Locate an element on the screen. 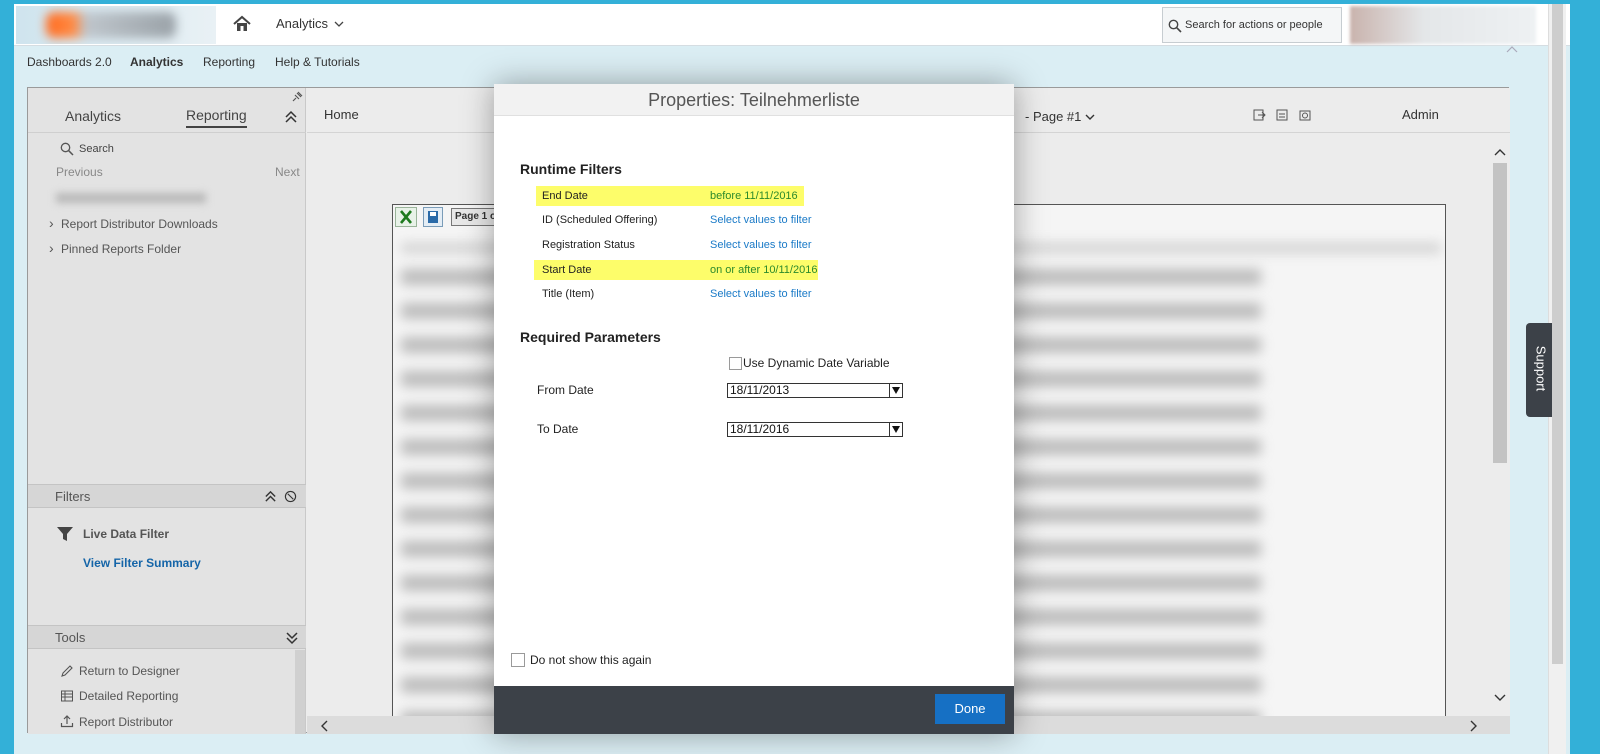 The image size is (1600, 754). filter-label: Title (Item) is located at coordinates (568, 294).